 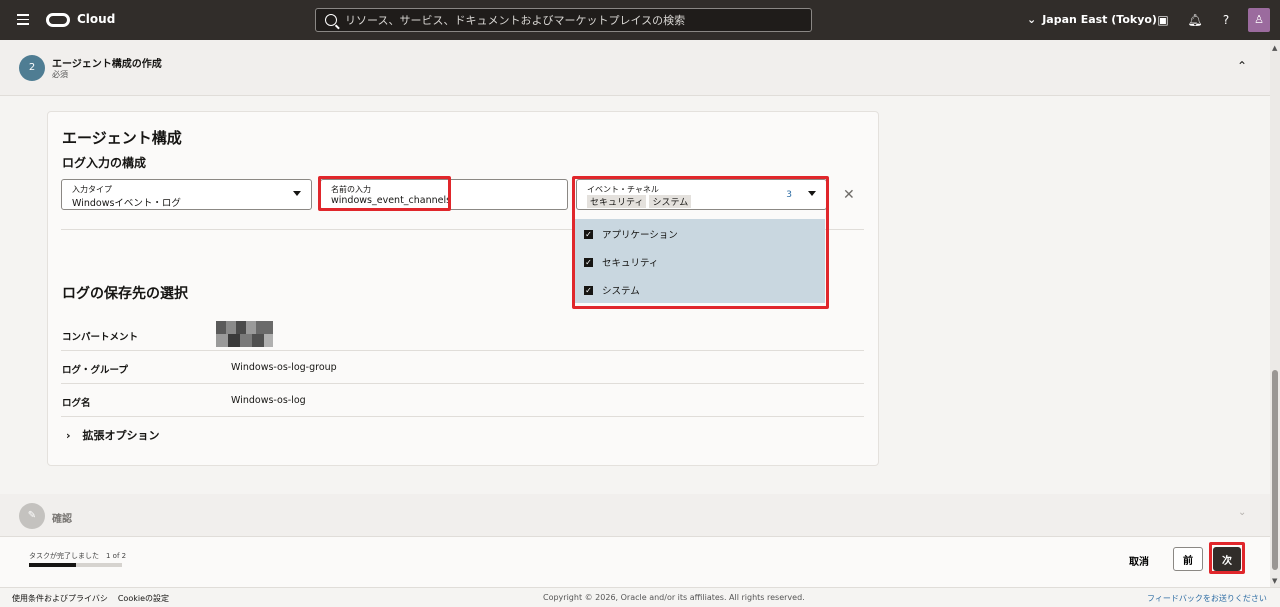 What do you see at coordinates (700, 242) in the screenshot?
I see `highlight-box-channel` at bounding box center [700, 242].